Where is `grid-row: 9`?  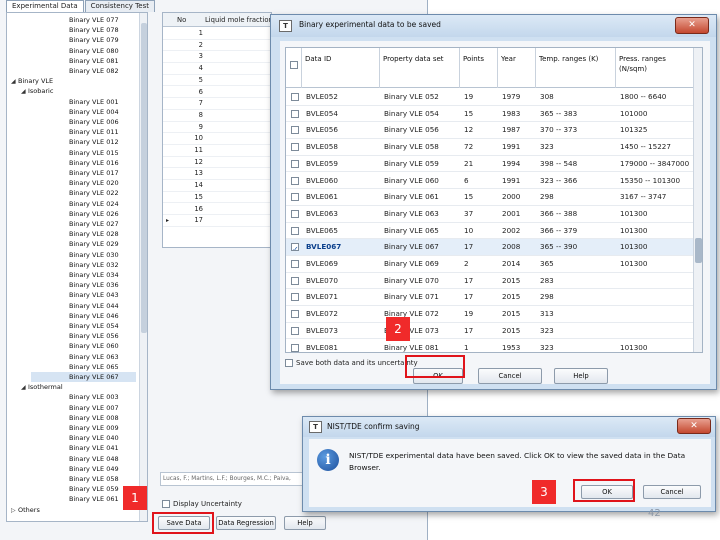 grid-row: 9 is located at coordinates (217, 128).